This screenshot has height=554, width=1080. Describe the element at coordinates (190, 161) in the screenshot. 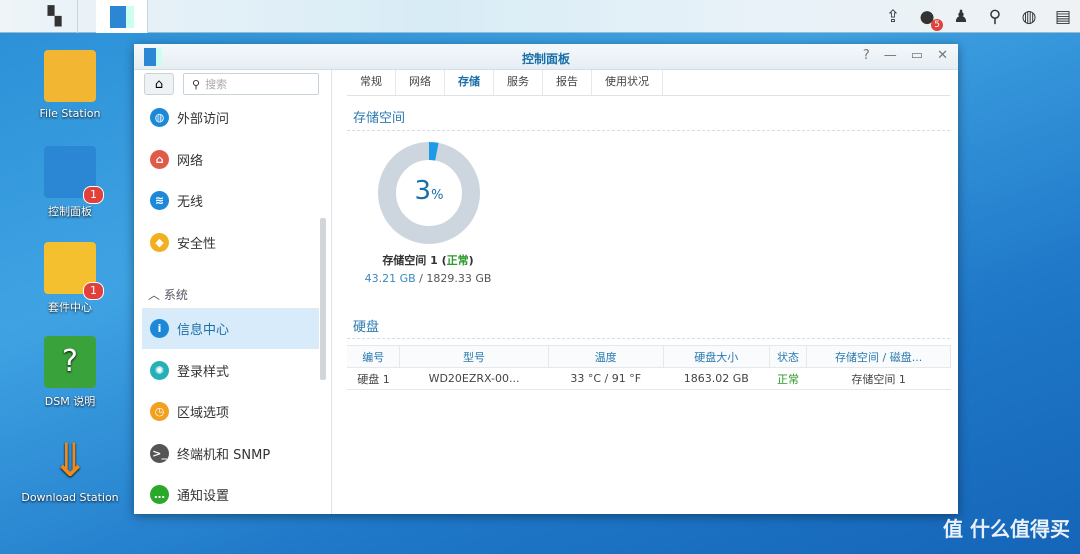

I see `sidebar-item-label: 网络` at that location.